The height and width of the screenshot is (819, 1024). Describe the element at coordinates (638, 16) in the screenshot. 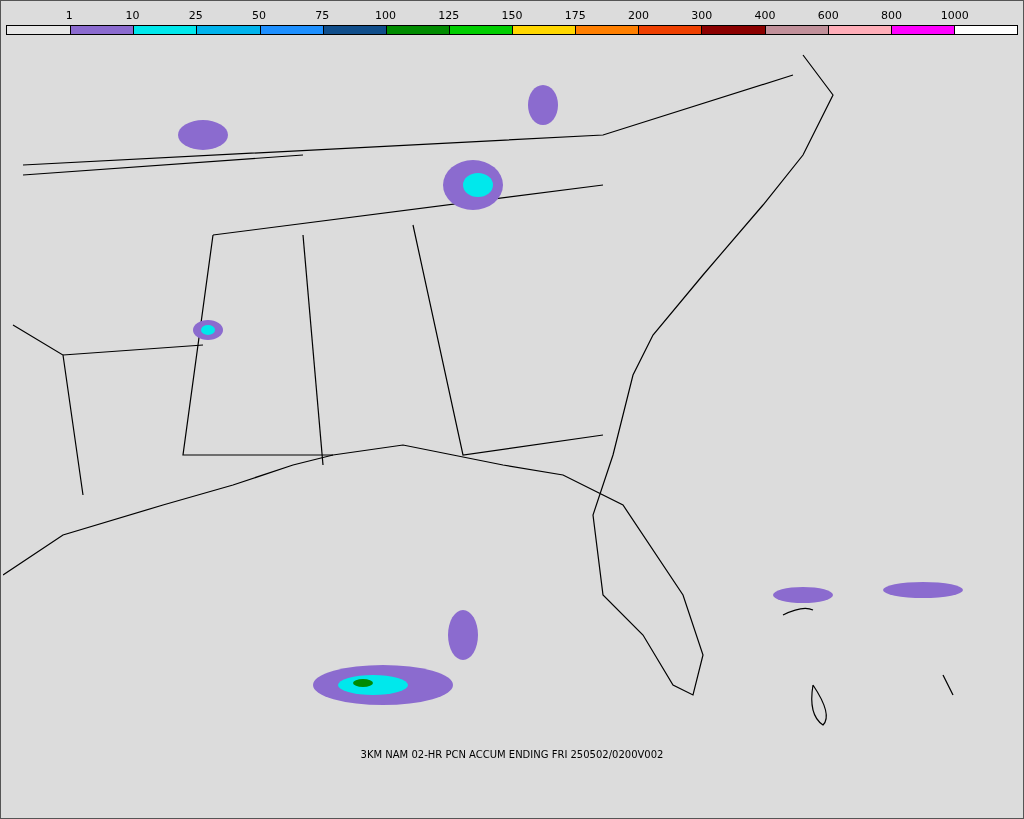

I see `legend-label: 200` at that location.